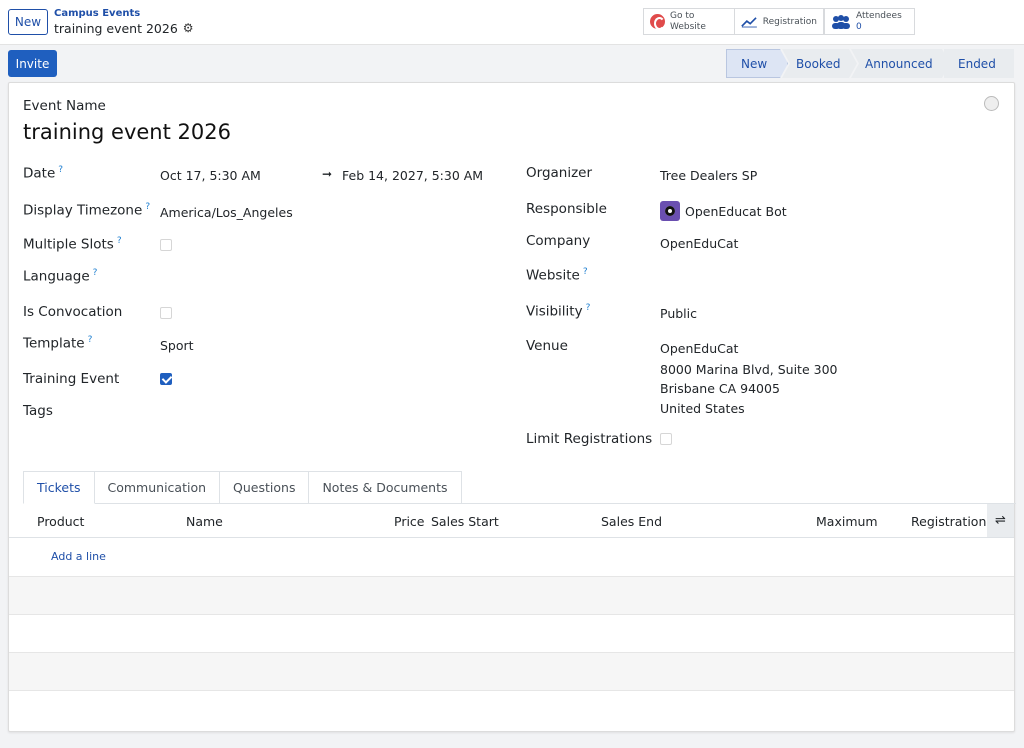  What do you see at coordinates (166, 245) in the screenshot?
I see `multiple-slots-checkbox` at bounding box center [166, 245].